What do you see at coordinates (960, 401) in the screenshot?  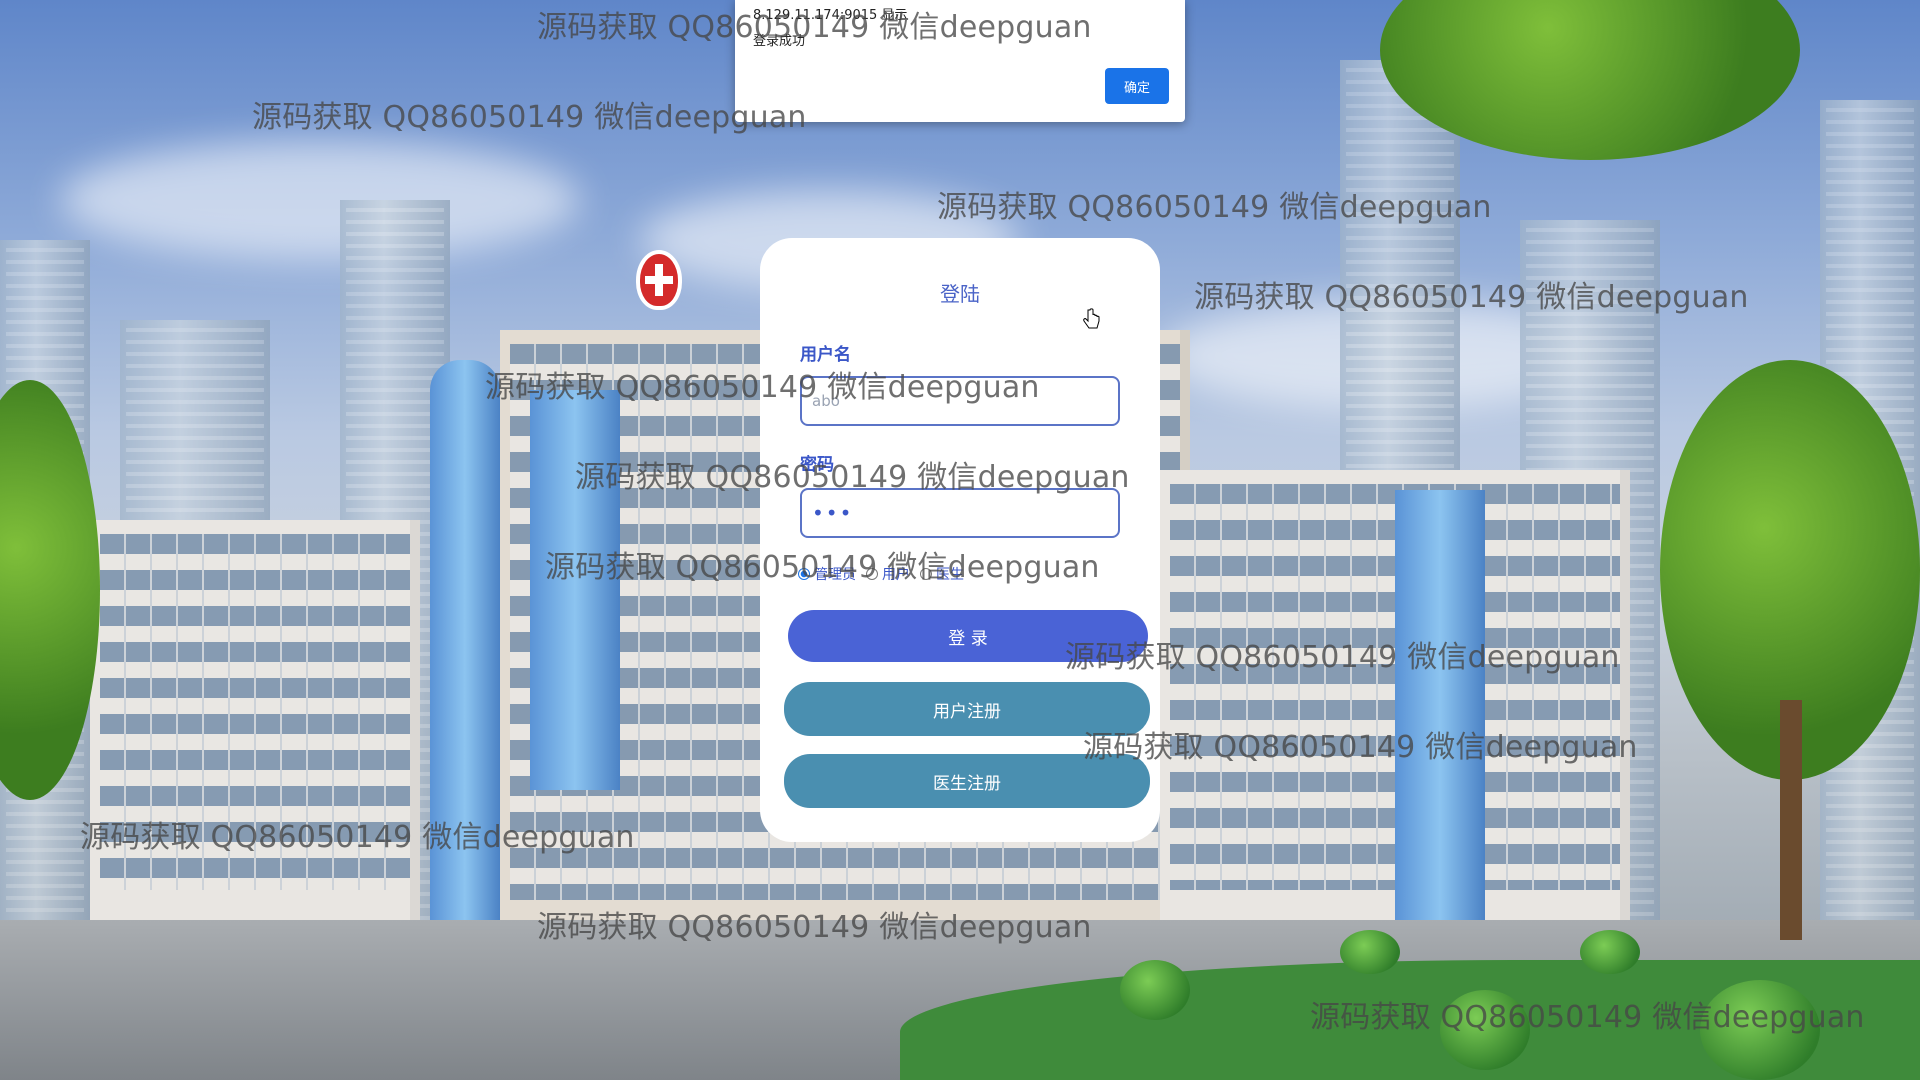 I see `username-input` at bounding box center [960, 401].